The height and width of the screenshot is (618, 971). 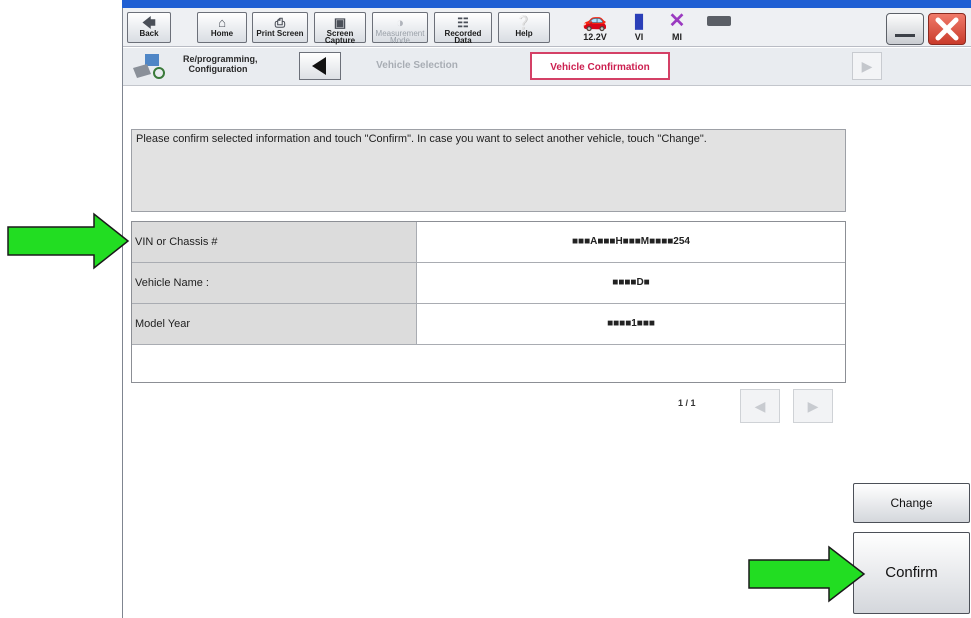 I want to click on forward-triangle-icon: ▶, so click(x=867, y=66).